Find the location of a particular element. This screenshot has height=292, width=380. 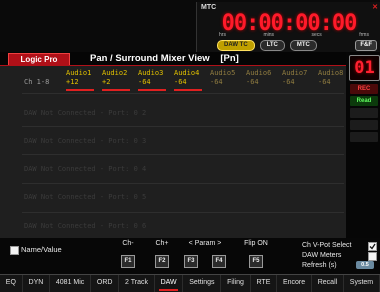

name-value-label: Name/Value is located at coordinates (41, 249).